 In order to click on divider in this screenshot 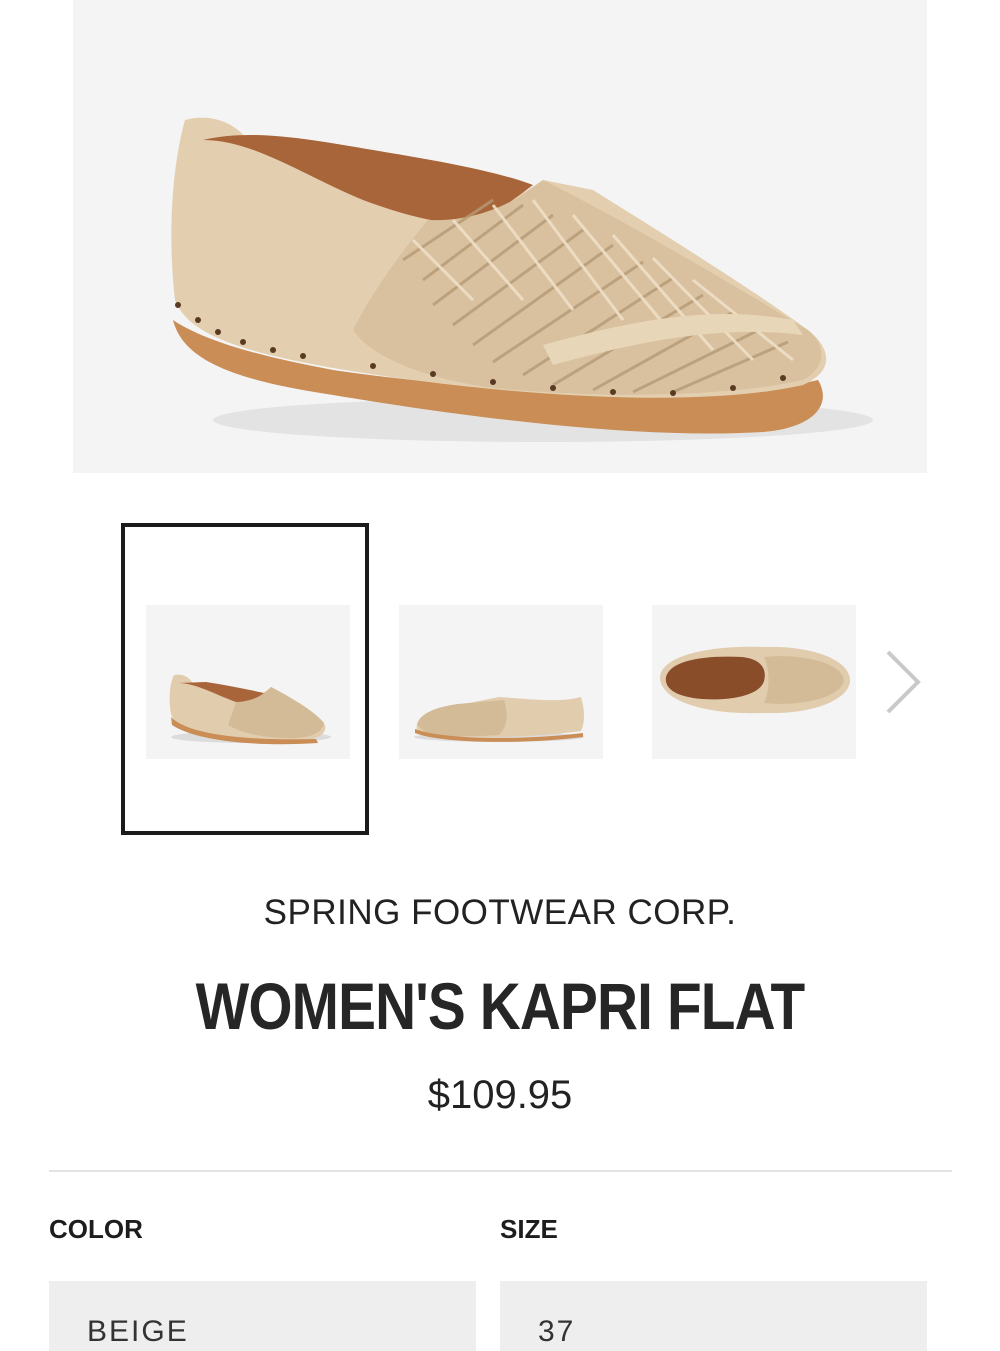, I will do `click(500, 1171)`.